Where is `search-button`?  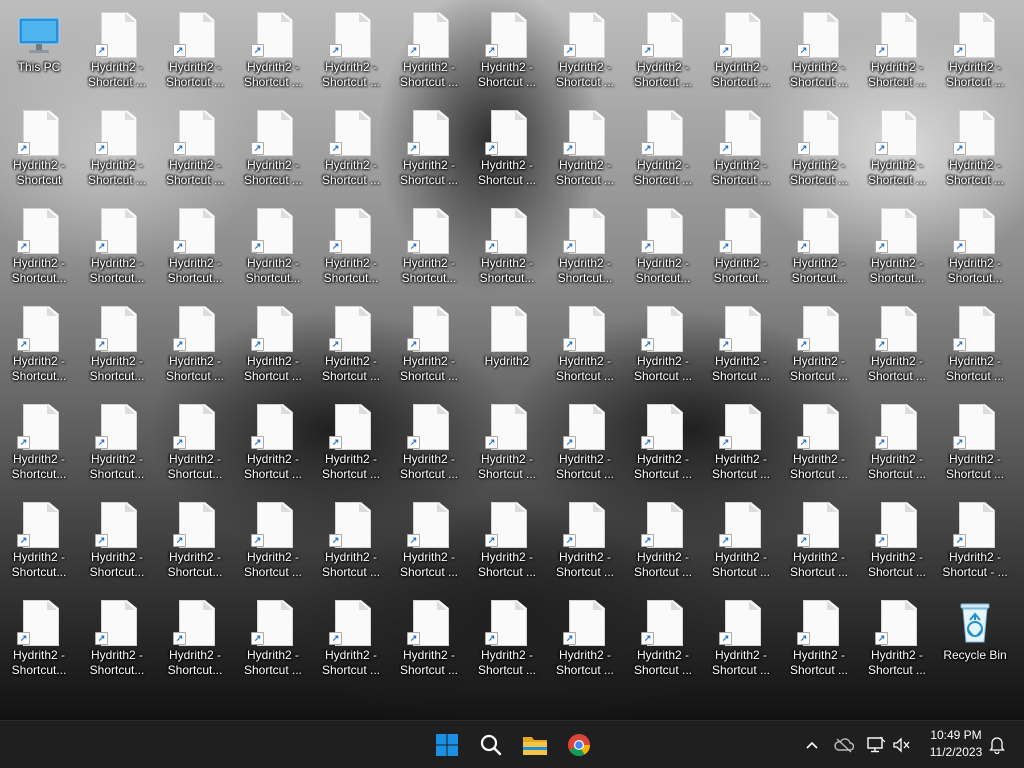 search-button is located at coordinates (491, 745).